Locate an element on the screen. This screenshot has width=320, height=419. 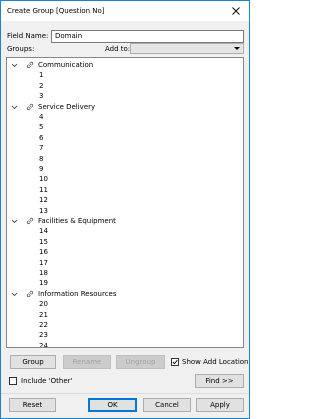
group-button: Group is located at coordinates (33, 362).